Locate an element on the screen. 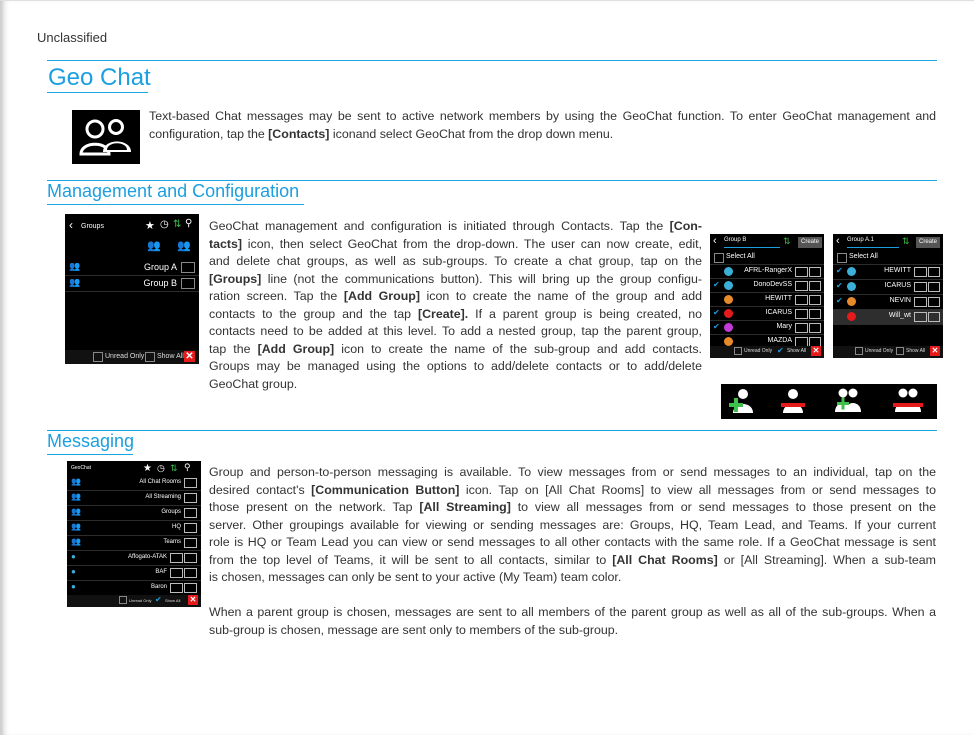 This screenshot has height=735, width=974. groups-row: 👥 Group B is located at coordinates (132, 284).